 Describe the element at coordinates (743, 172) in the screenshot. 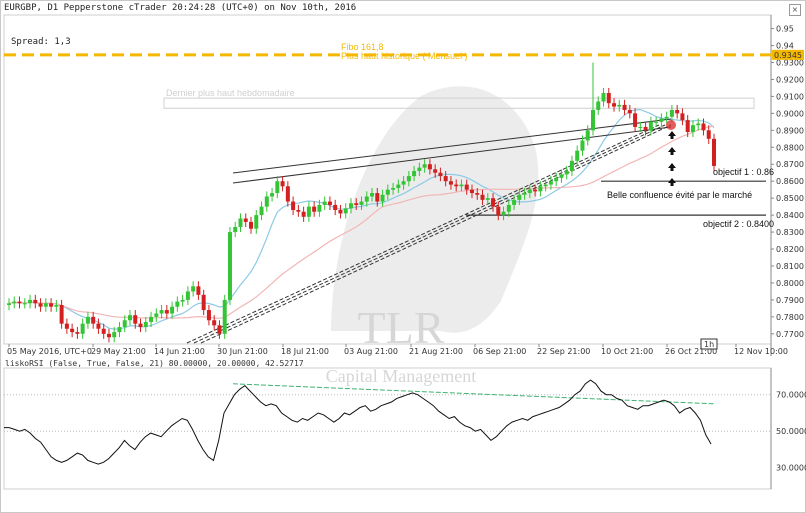

I see `objective1-label: objectif 1 : 0.86` at that location.